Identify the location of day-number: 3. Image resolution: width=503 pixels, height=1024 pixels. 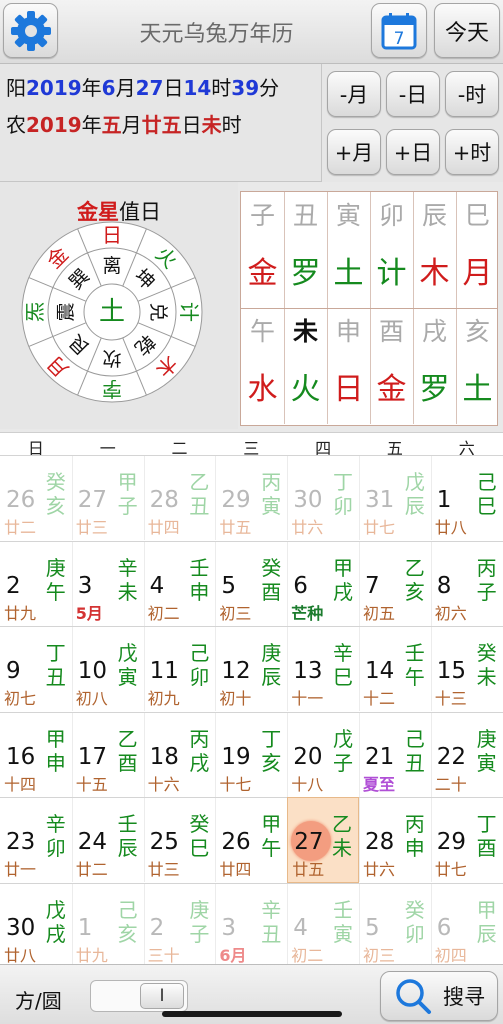
(229, 927).